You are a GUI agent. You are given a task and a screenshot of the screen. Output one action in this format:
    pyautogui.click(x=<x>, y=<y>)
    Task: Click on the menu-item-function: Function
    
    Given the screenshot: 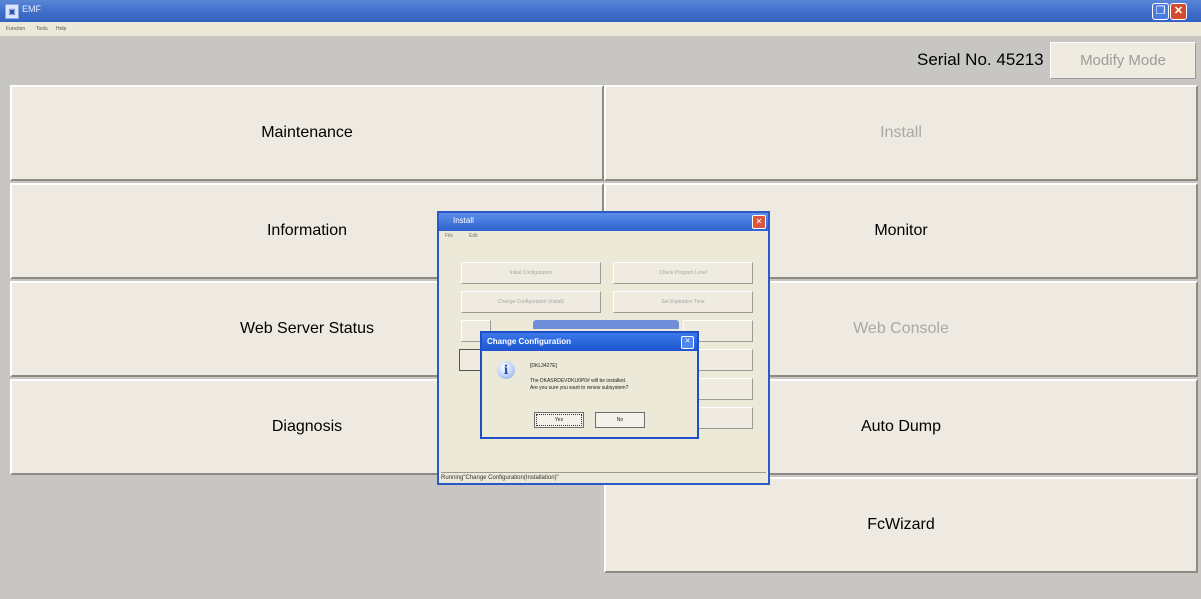 What is the action you would take?
    pyautogui.click(x=15, y=29)
    